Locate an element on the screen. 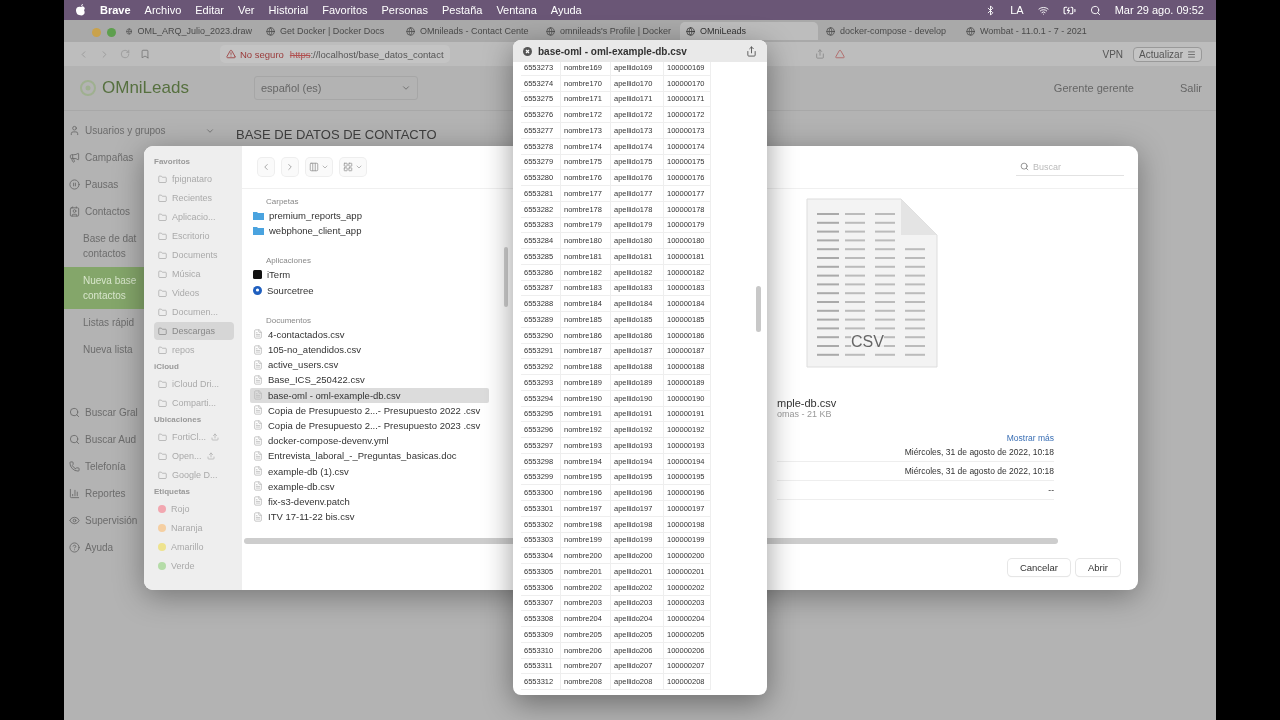 The width and height of the screenshot is (1280, 720). tab-title: OMniLeads is located at coordinates (723, 31).